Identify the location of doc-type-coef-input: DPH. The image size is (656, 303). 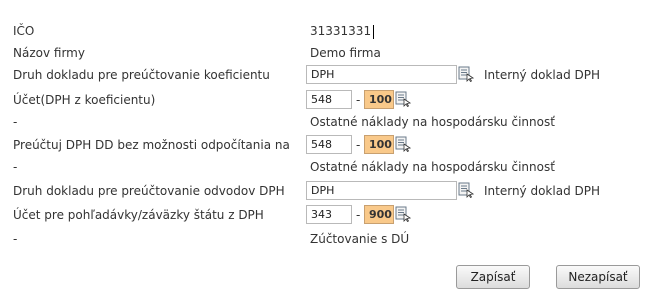
(381, 74).